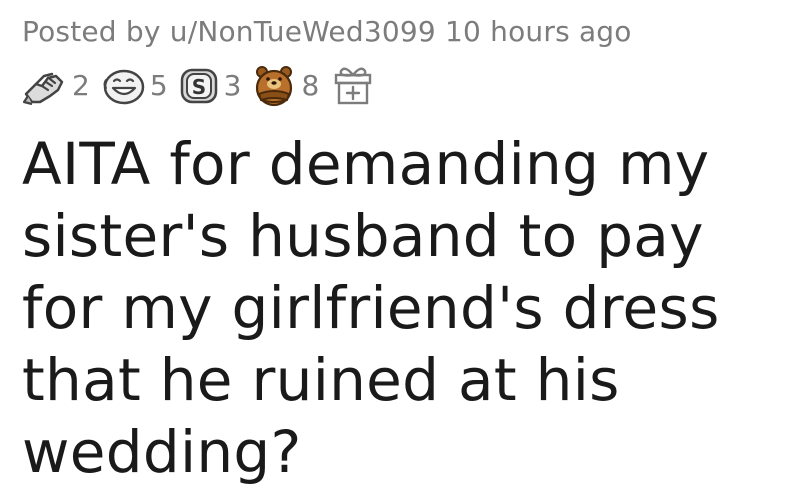 The height and width of the screenshot is (488, 800). Describe the element at coordinates (158, 85) in the screenshot. I see `award-count: 5` at that location.